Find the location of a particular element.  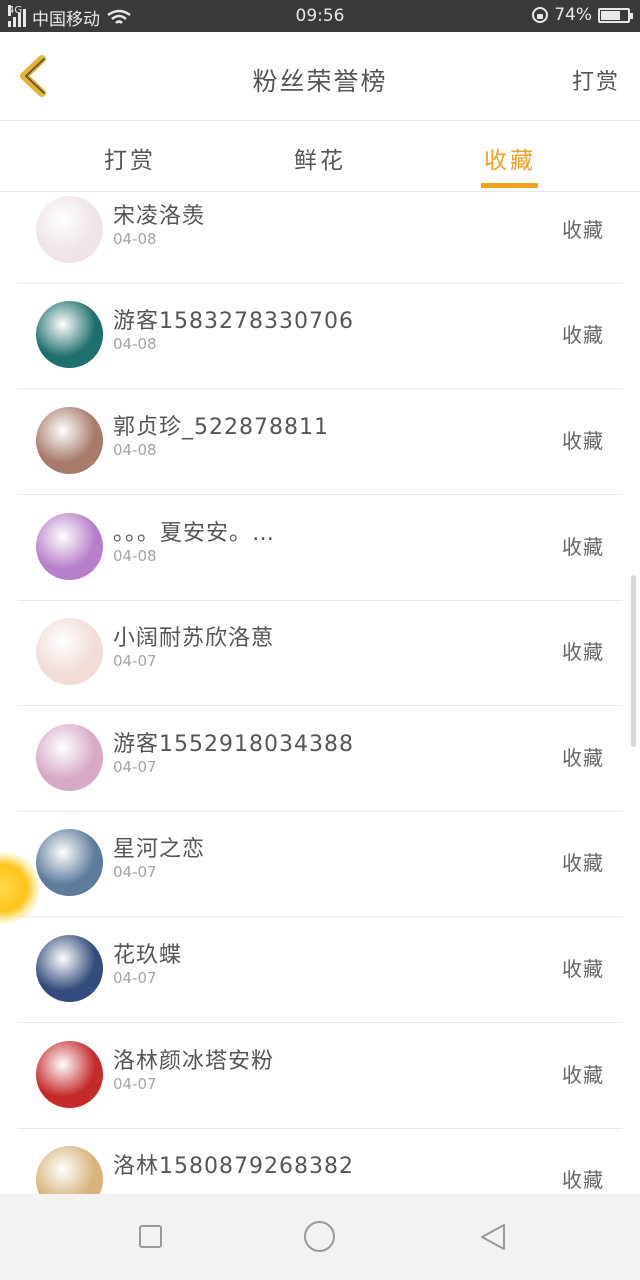

fan-name: 宋凌洛羡 is located at coordinates (159, 216).